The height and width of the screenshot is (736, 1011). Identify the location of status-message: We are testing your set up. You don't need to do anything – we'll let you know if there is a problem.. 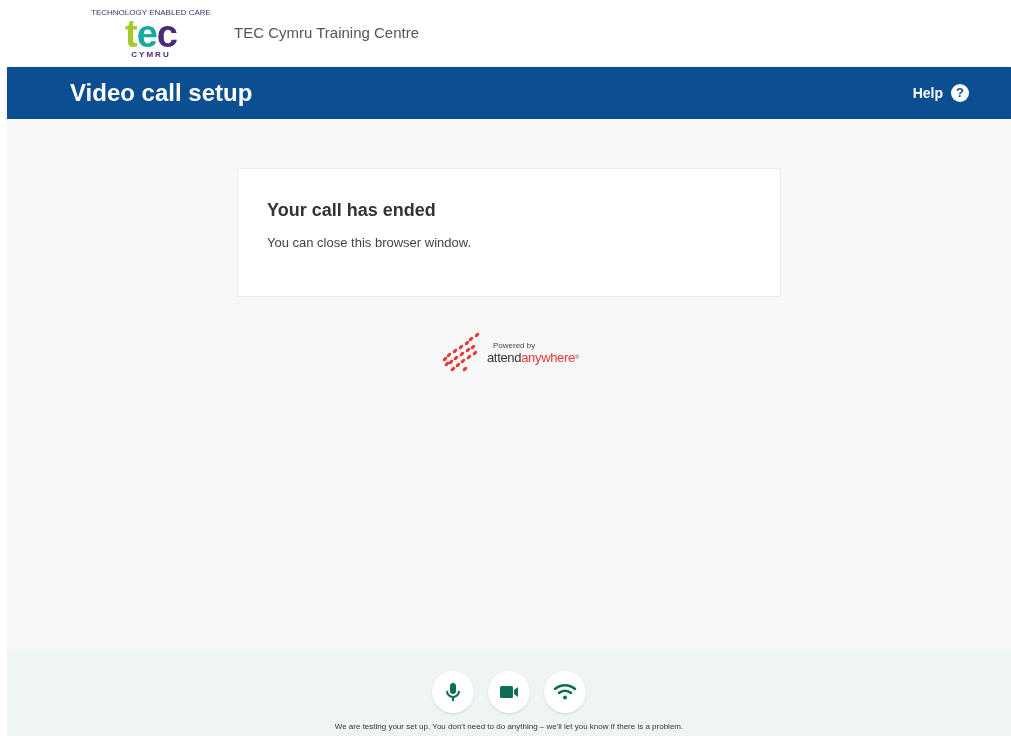
(509, 727).